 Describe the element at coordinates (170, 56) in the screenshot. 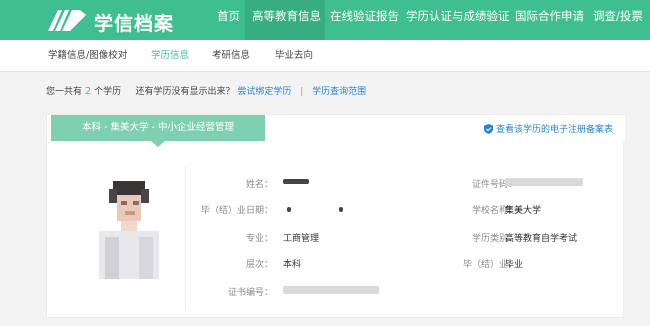

I see `tab-degree-info: 学历信息` at that location.